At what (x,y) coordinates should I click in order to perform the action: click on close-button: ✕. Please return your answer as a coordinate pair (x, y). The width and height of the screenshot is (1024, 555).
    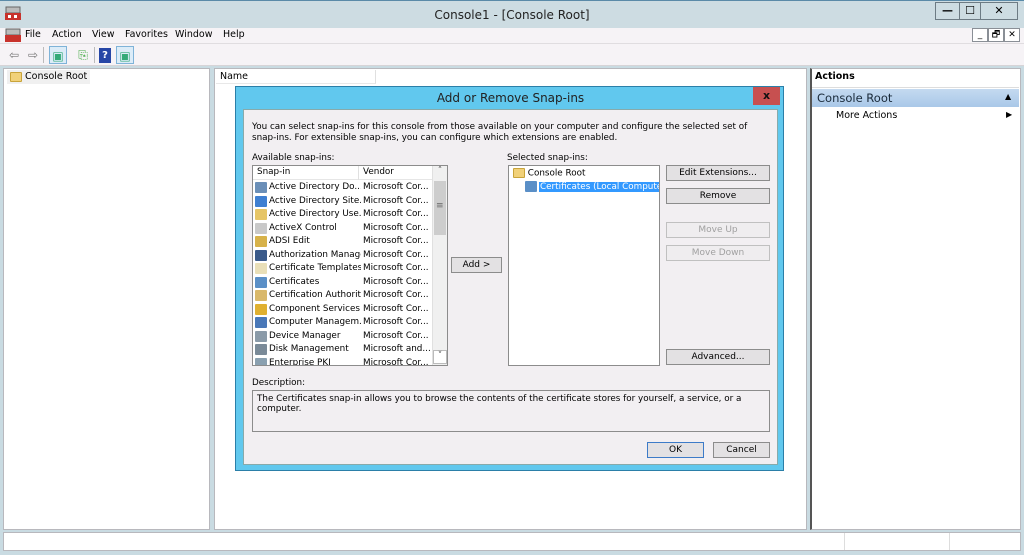
    Looking at the image, I should click on (999, 11).